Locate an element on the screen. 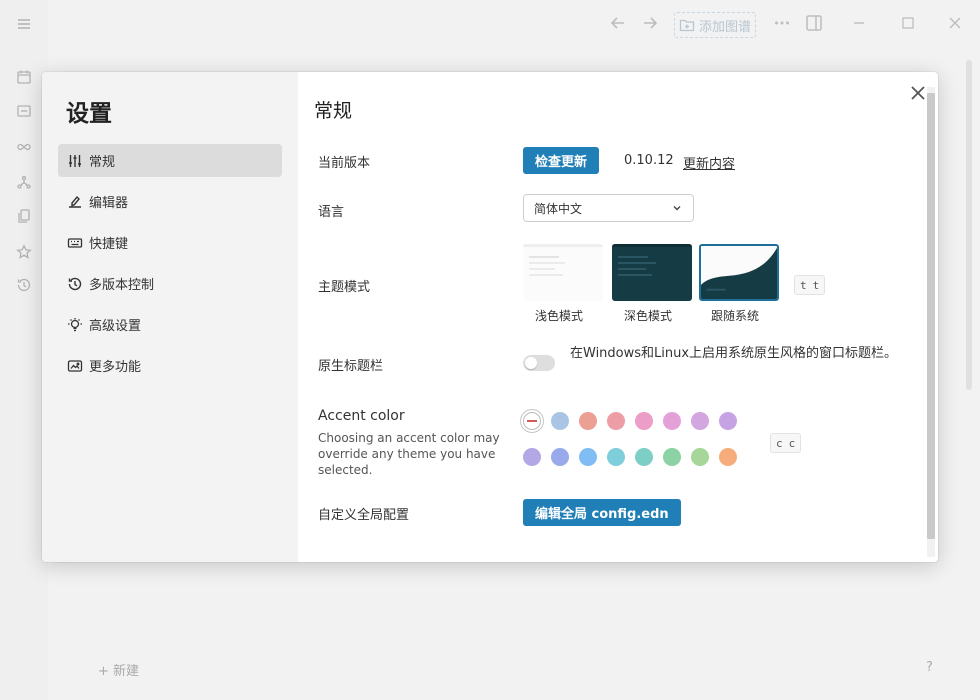 The image size is (980, 700). content-scrollbar is located at coordinates (931, 322).